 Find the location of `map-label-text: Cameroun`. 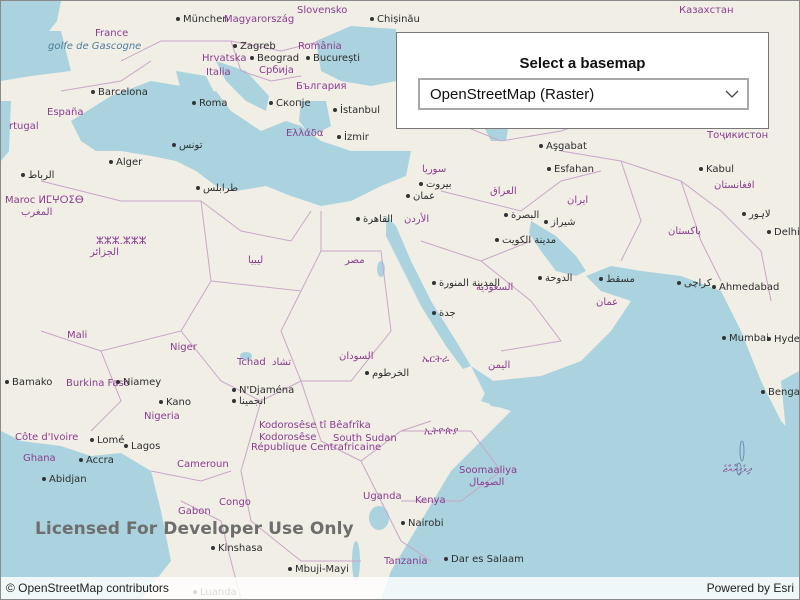

map-label-text: Cameroun is located at coordinates (203, 464).